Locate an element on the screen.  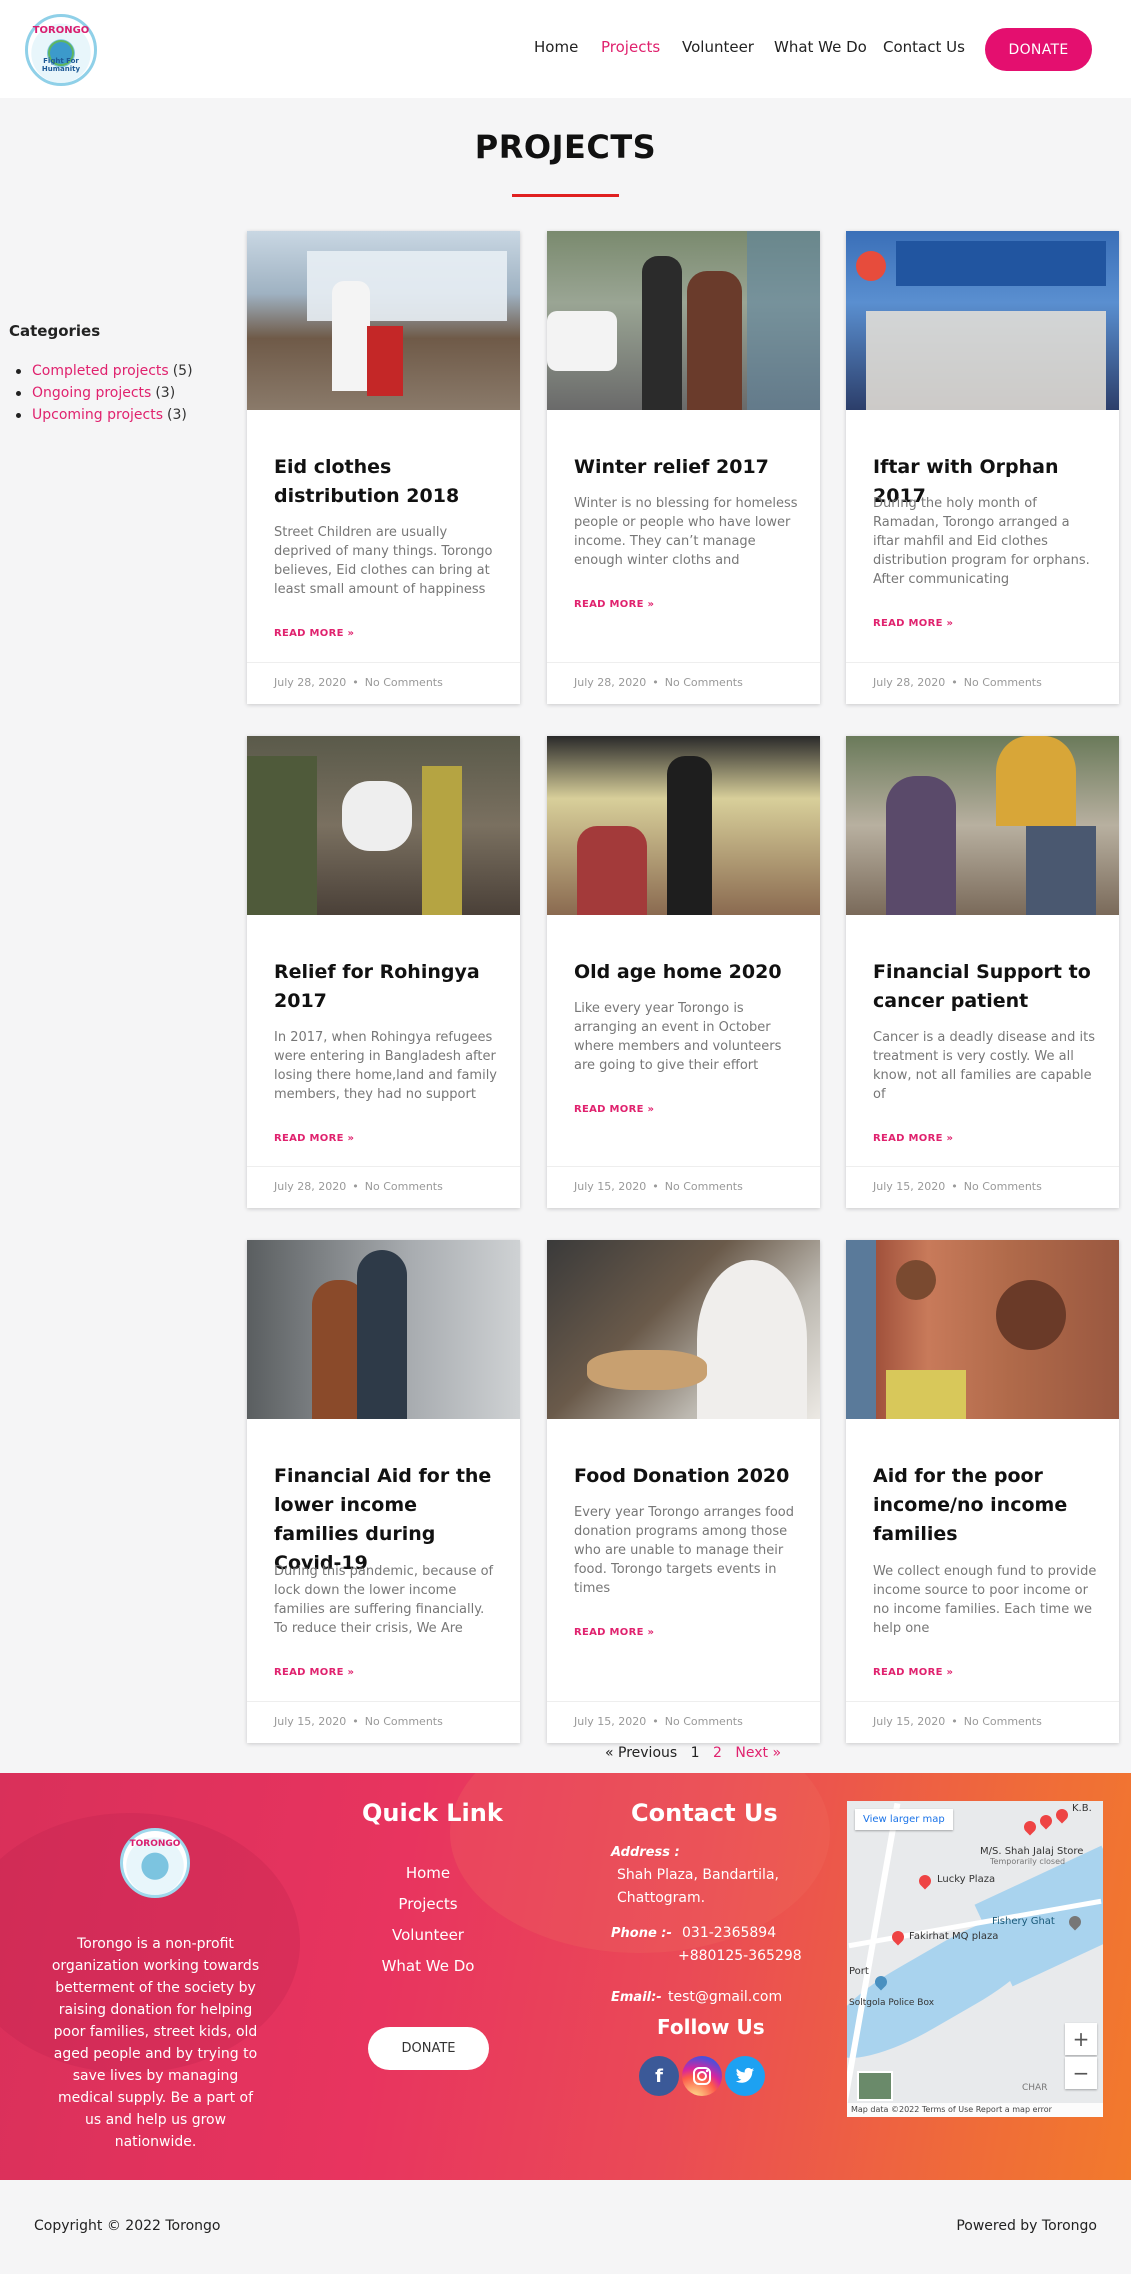
card-title: Eid clothes distribution 2018 is located at coordinates (389, 482).